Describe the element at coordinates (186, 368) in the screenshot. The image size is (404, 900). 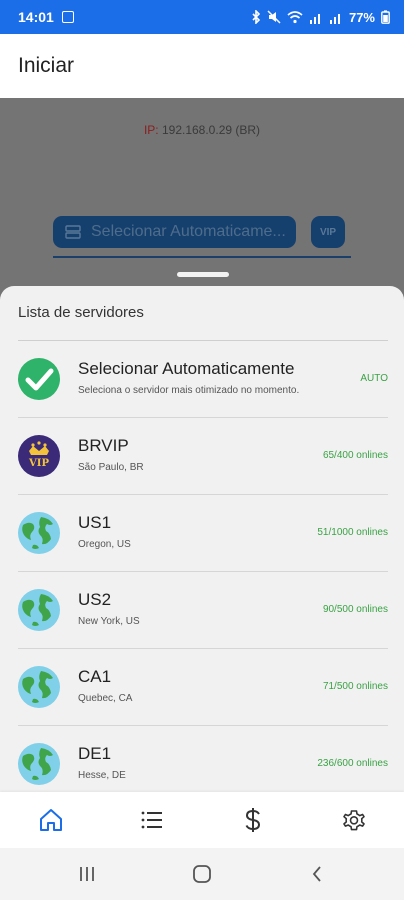
I see `server-name: Selecionar Automaticamente` at that location.